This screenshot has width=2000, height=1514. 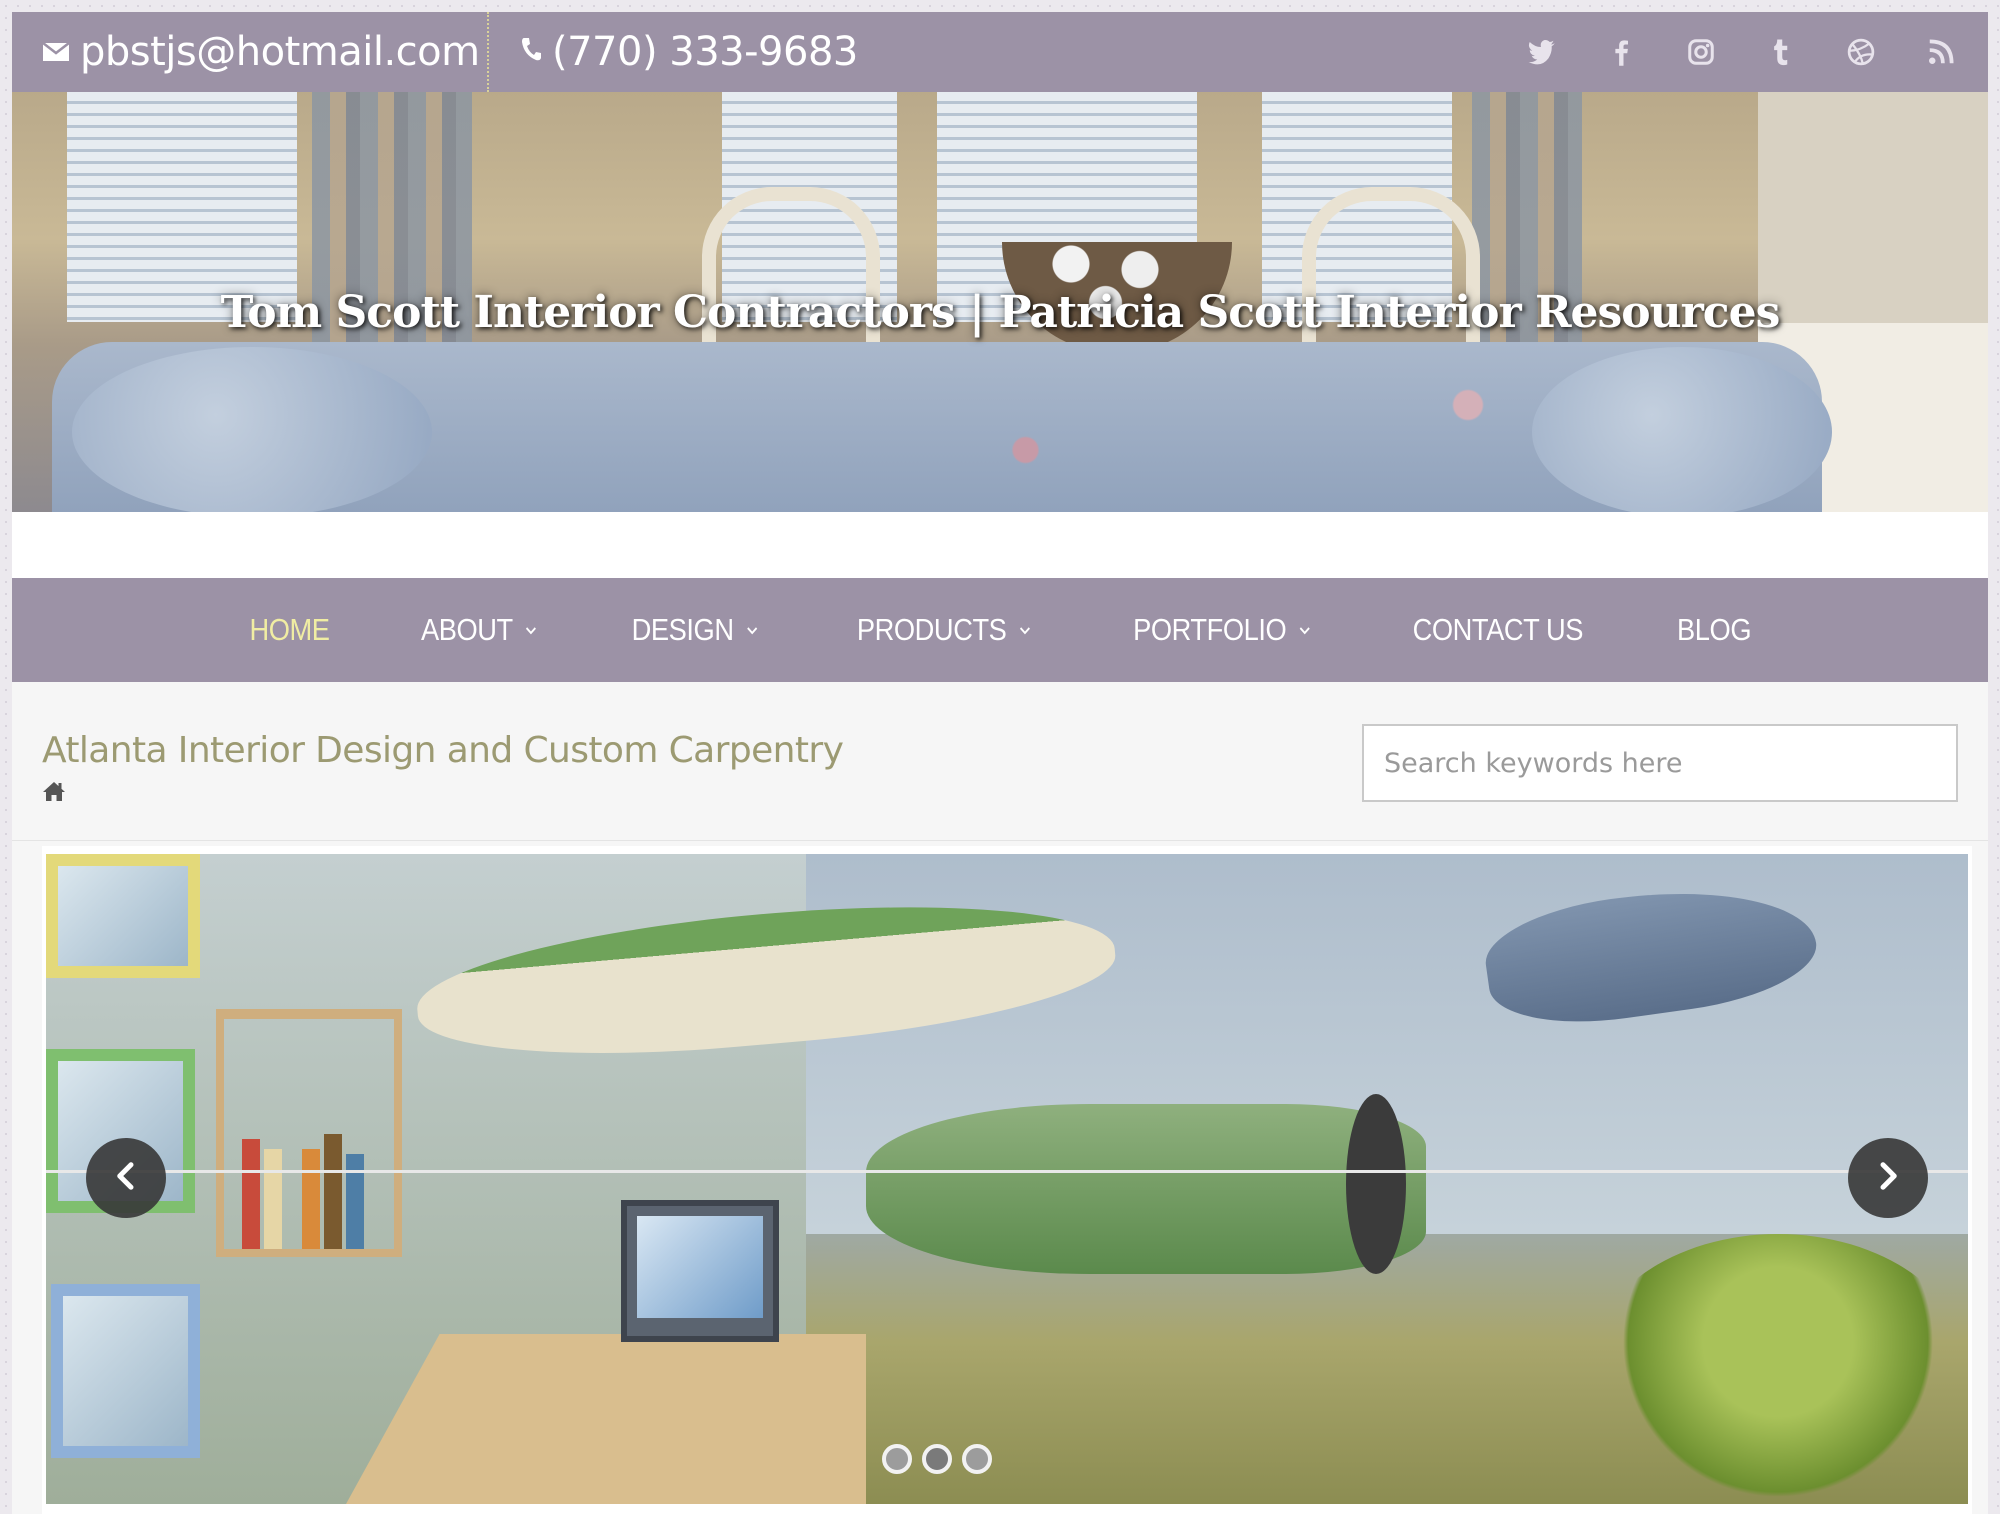 I want to click on phone-link: (770) 333-9683, so click(x=689, y=52).